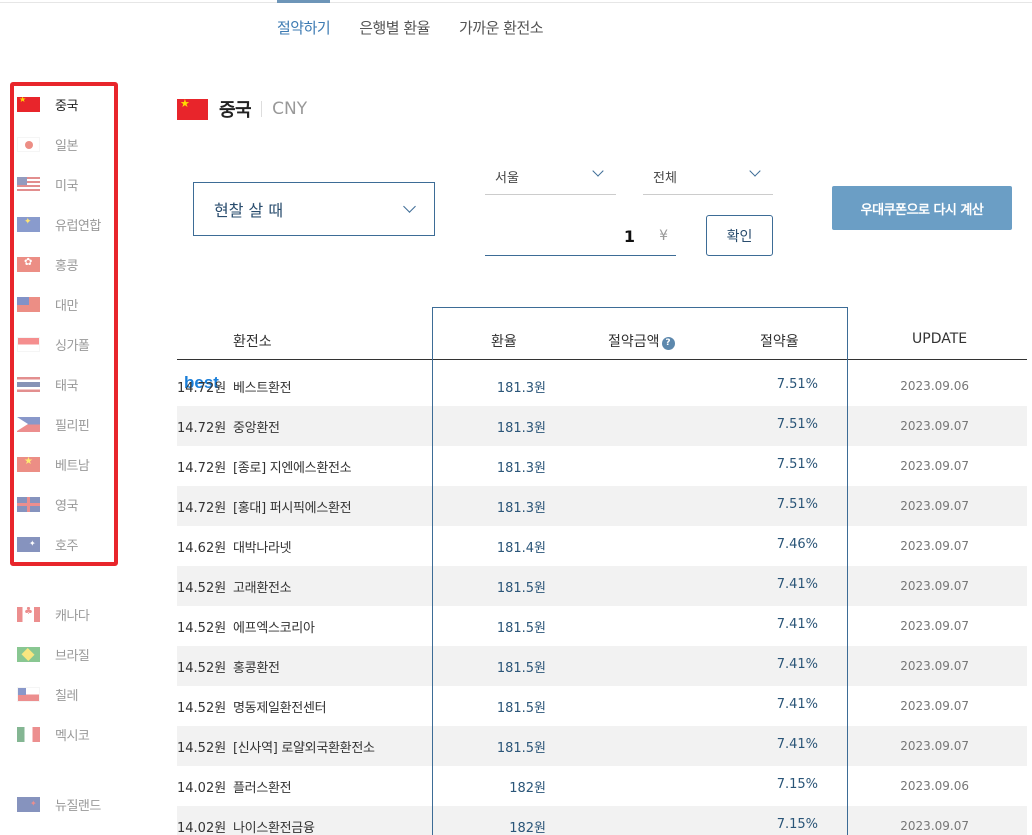 The width and height of the screenshot is (1032, 835). I want to click on help-icon: ?, so click(668, 343).